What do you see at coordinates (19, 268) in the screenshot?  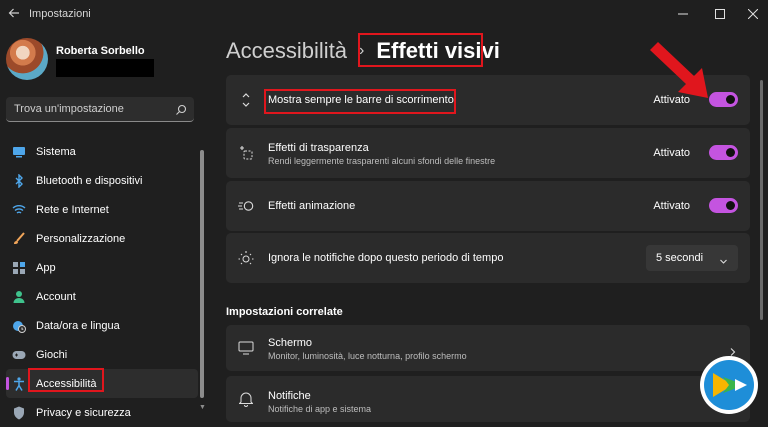 I see `apps-icon` at bounding box center [19, 268].